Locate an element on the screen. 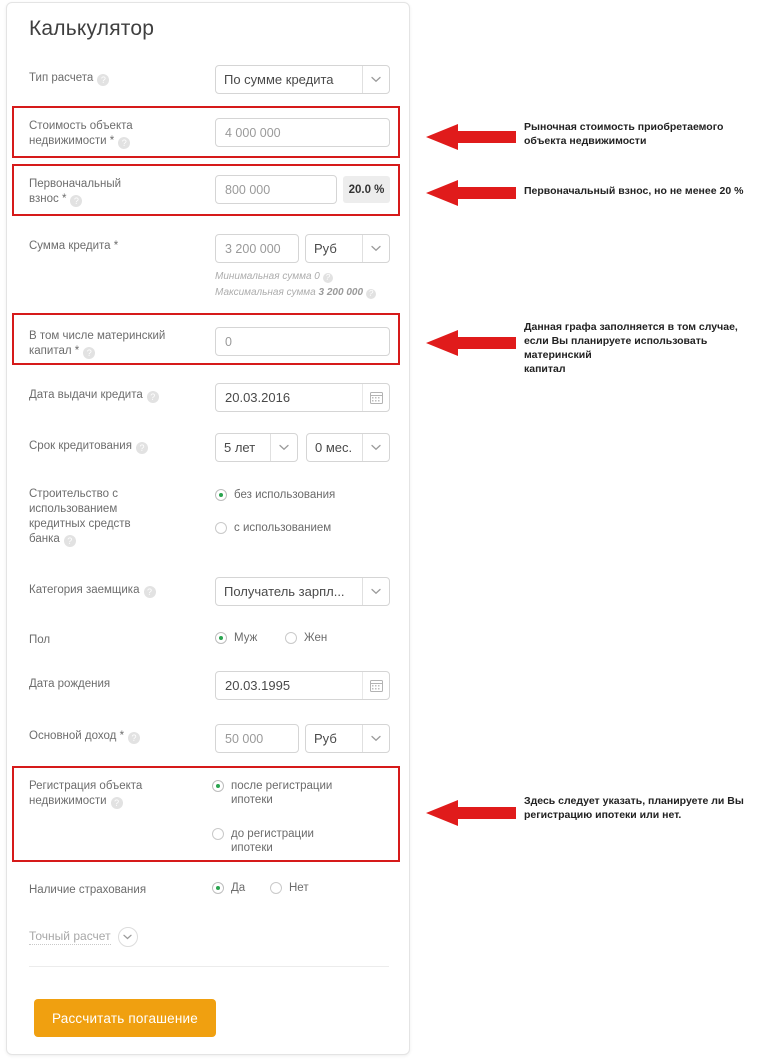 This screenshot has width=768, height=1061. maternity-capital-label-line1: В том числе материнский is located at coordinates (97, 336).